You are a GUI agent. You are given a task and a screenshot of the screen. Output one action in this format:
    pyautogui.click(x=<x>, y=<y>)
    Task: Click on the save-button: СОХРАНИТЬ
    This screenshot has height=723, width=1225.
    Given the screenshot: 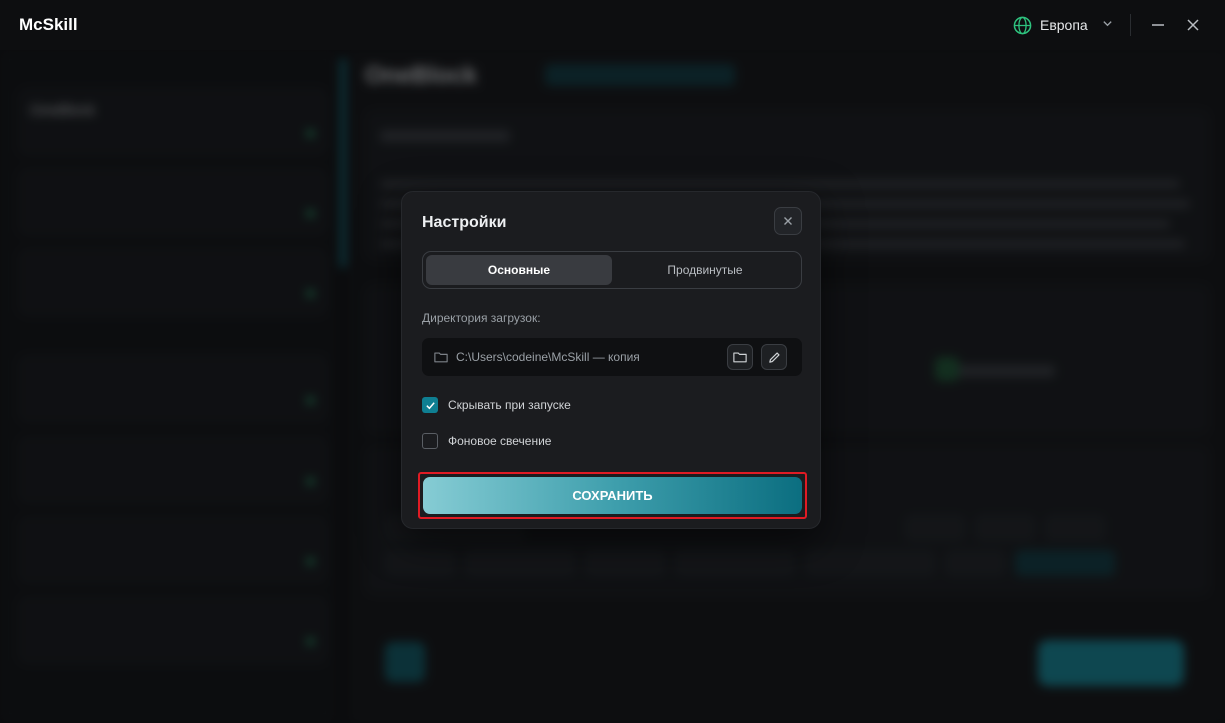 What is the action you would take?
    pyautogui.click(x=612, y=495)
    